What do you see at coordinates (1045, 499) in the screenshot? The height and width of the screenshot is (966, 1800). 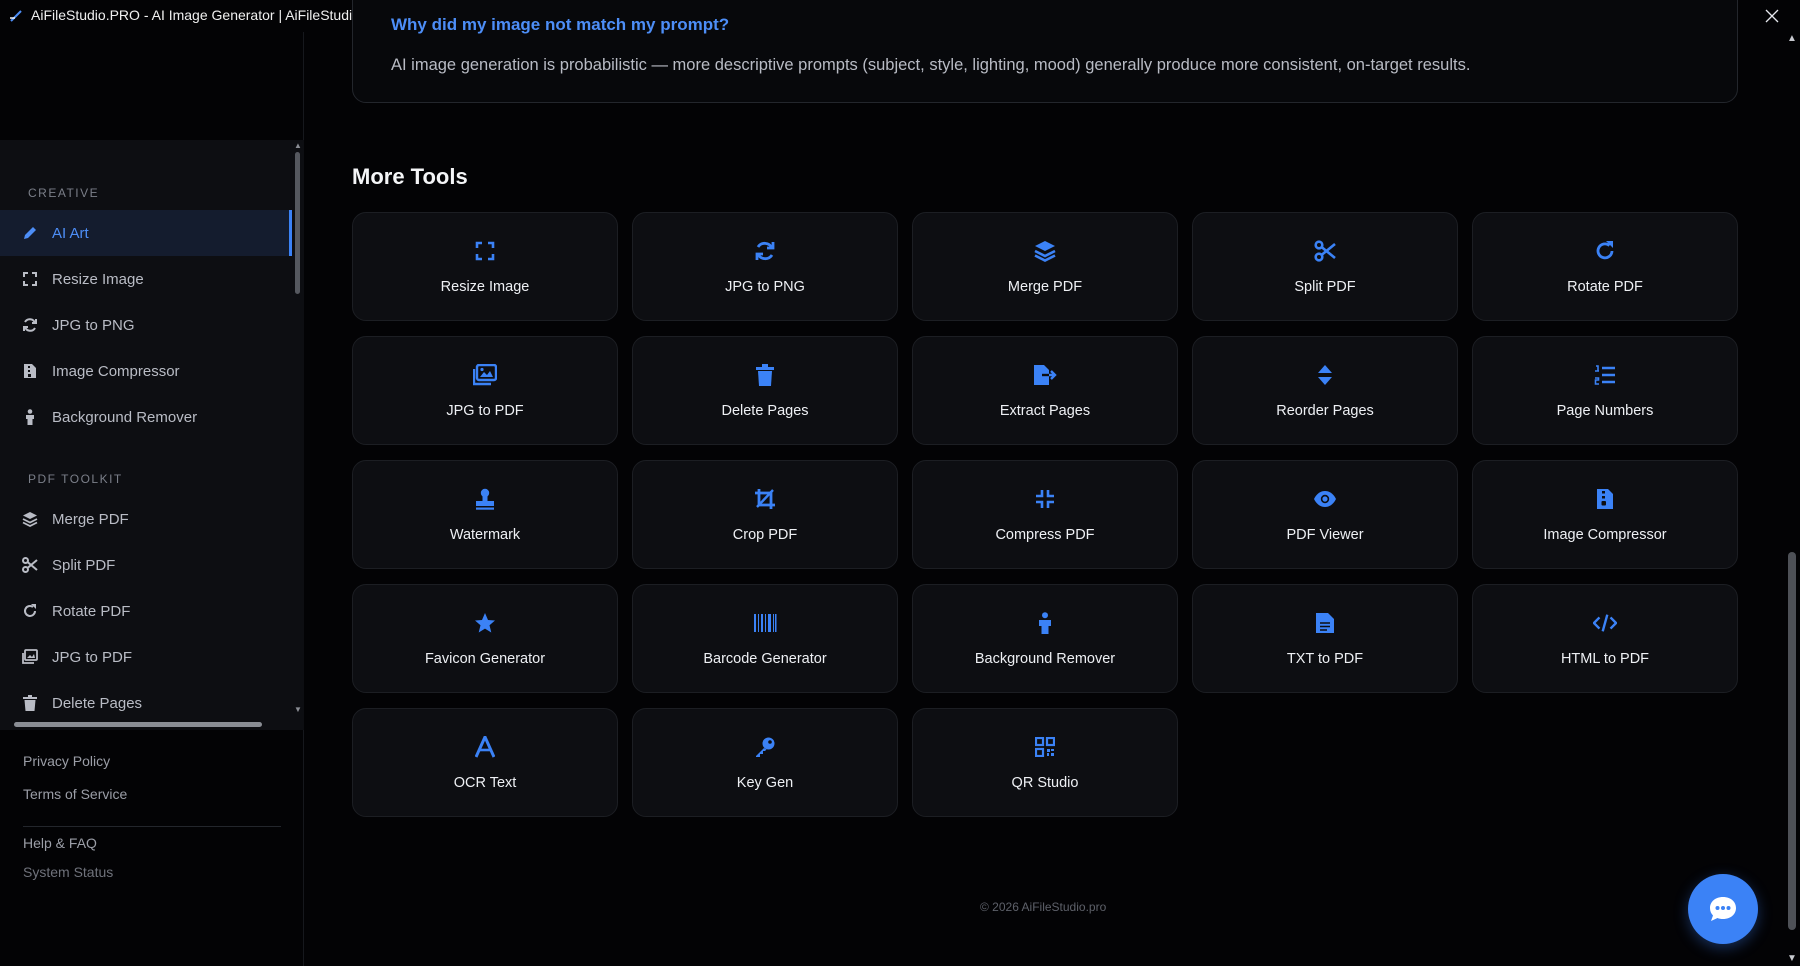 I see `compress-icon` at bounding box center [1045, 499].